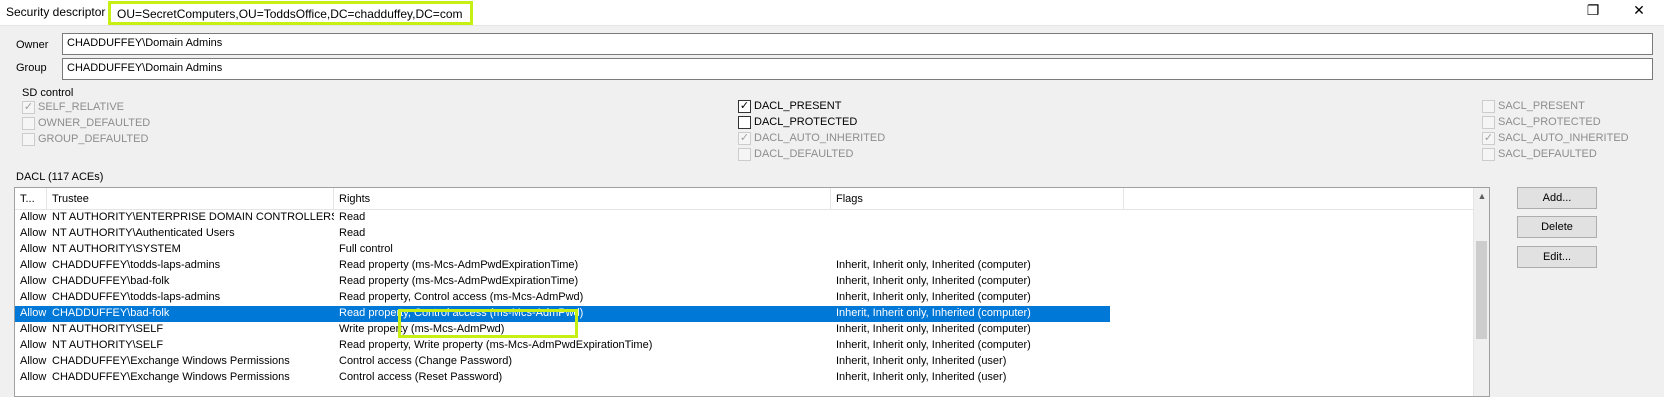  Describe the element at coordinates (48, 93) in the screenshot. I see `sd-control-label: SD control` at that location.